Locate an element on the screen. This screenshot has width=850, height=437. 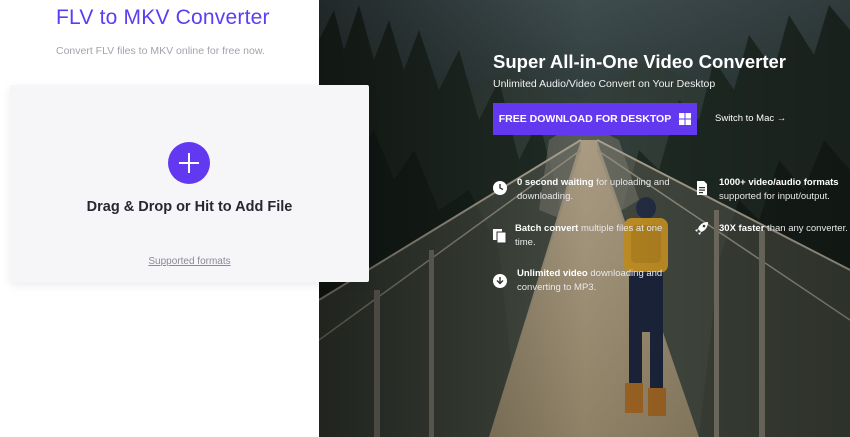
add-file-button is located at coordinates (189, 163).